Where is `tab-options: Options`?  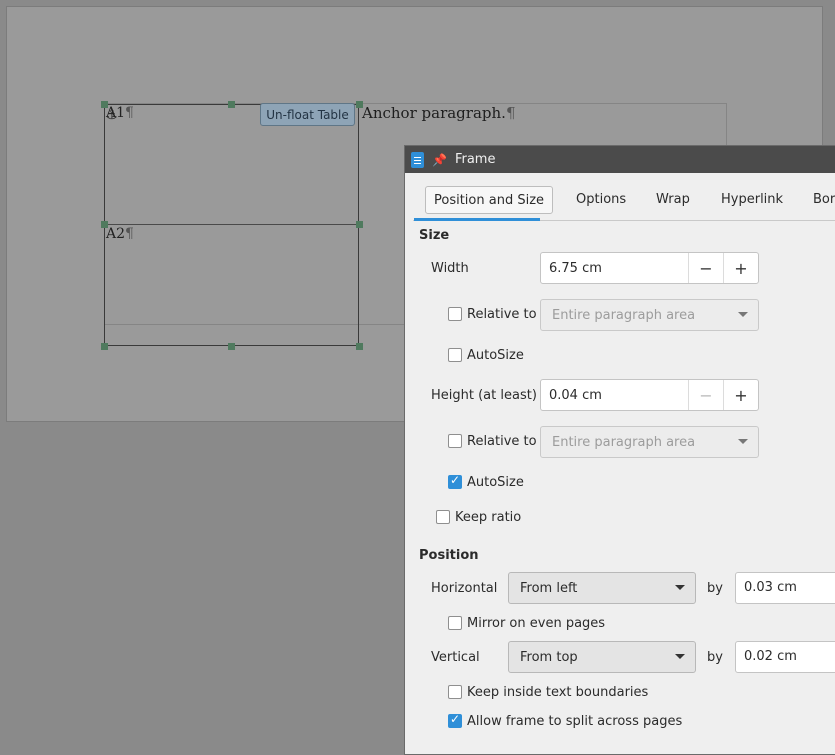
tab-options: Options is located at coordinates (601, 200).